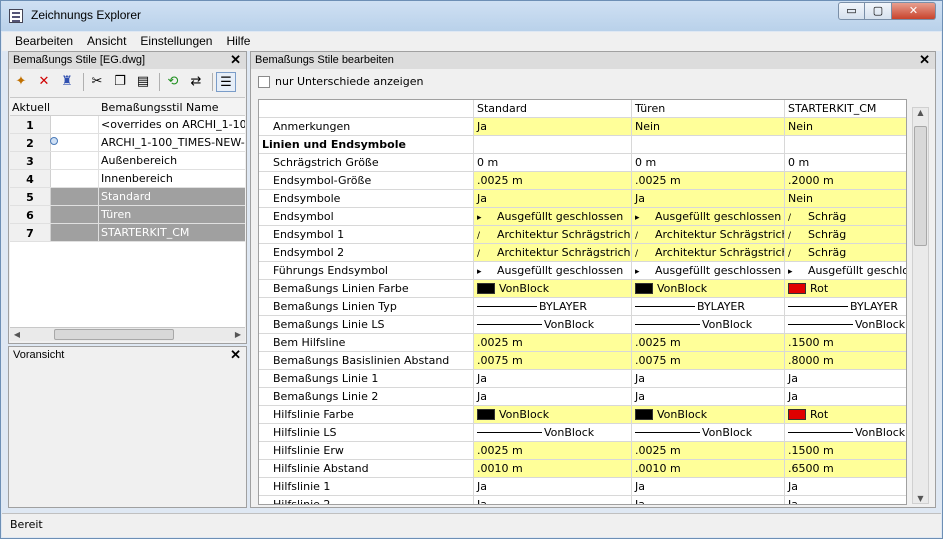 This screenshot has height=539, width=943. I want to click on vertical-scrollbar: ▲ ▼, so click(920, 305).